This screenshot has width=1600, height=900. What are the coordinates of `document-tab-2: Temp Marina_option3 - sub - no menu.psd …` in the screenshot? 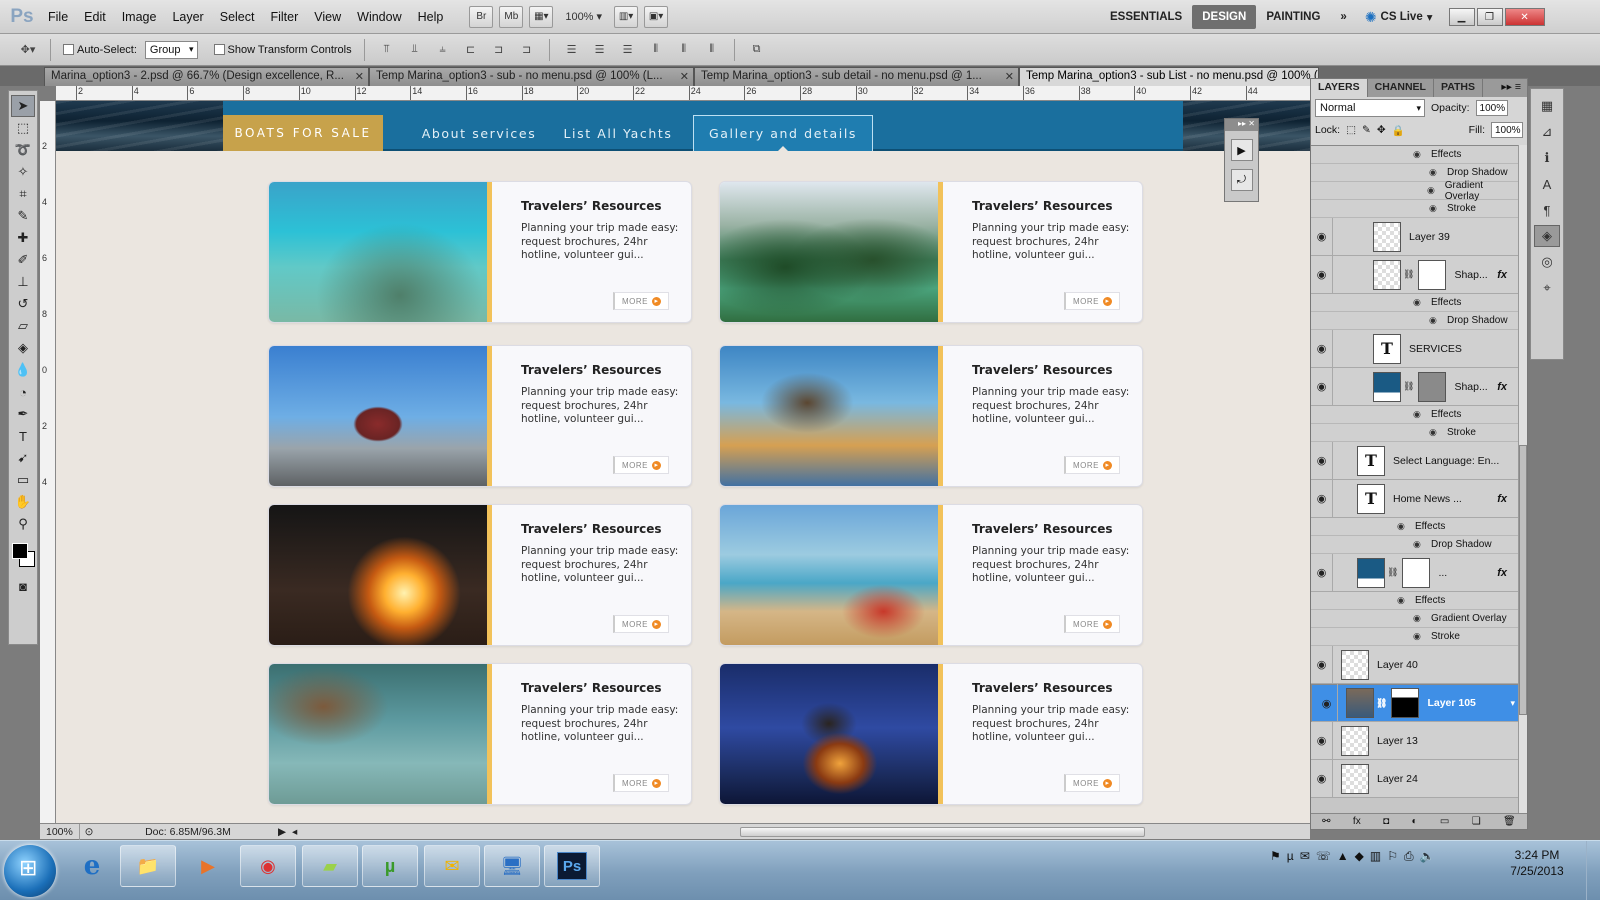 It's located at (531, 76).